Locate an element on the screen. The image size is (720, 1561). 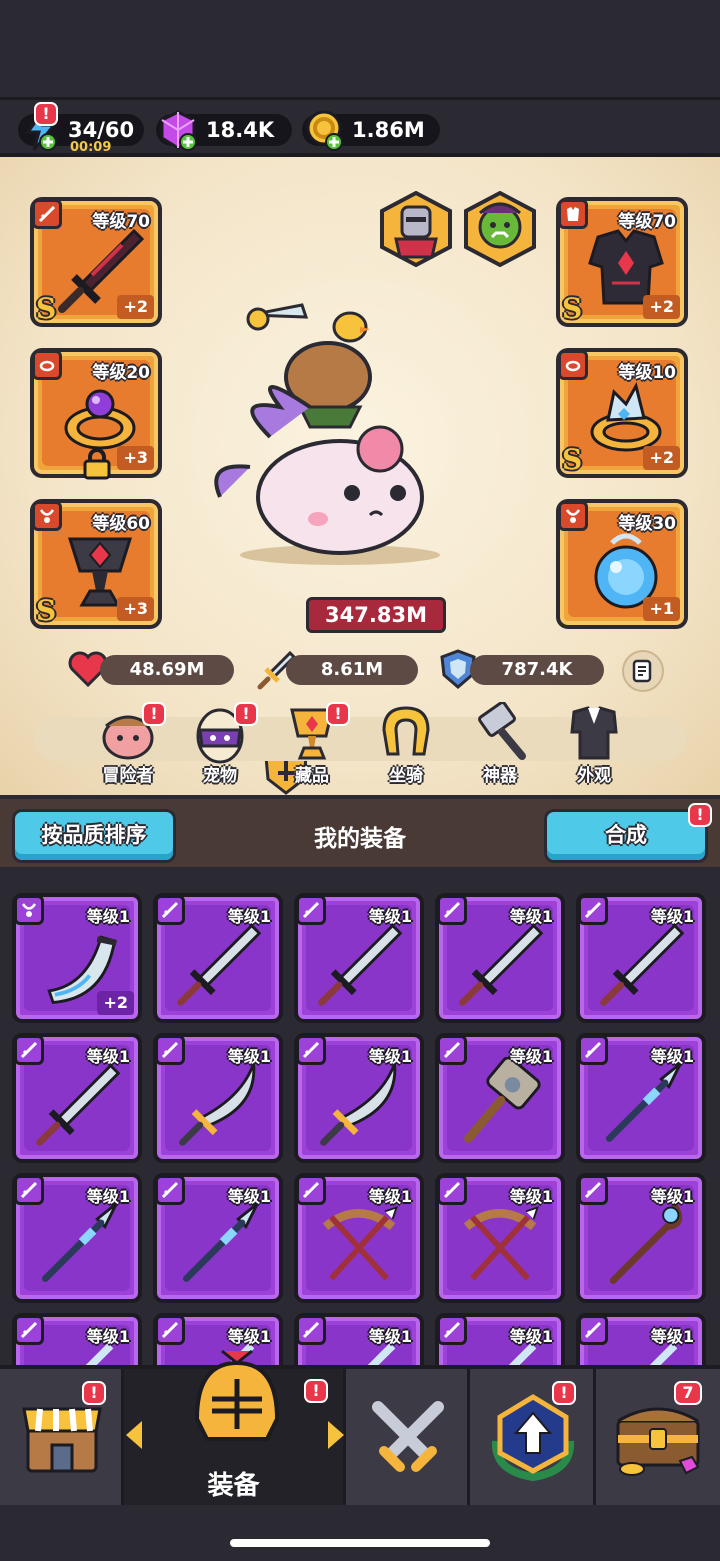
gem-value: 18.4K is located at coordinates (240, 130).